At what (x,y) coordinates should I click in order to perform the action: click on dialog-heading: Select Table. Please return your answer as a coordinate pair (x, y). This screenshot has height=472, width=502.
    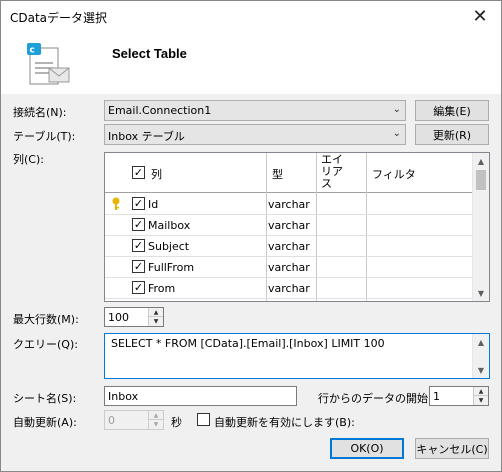
    Looking at the image, I should click on (149, 53).